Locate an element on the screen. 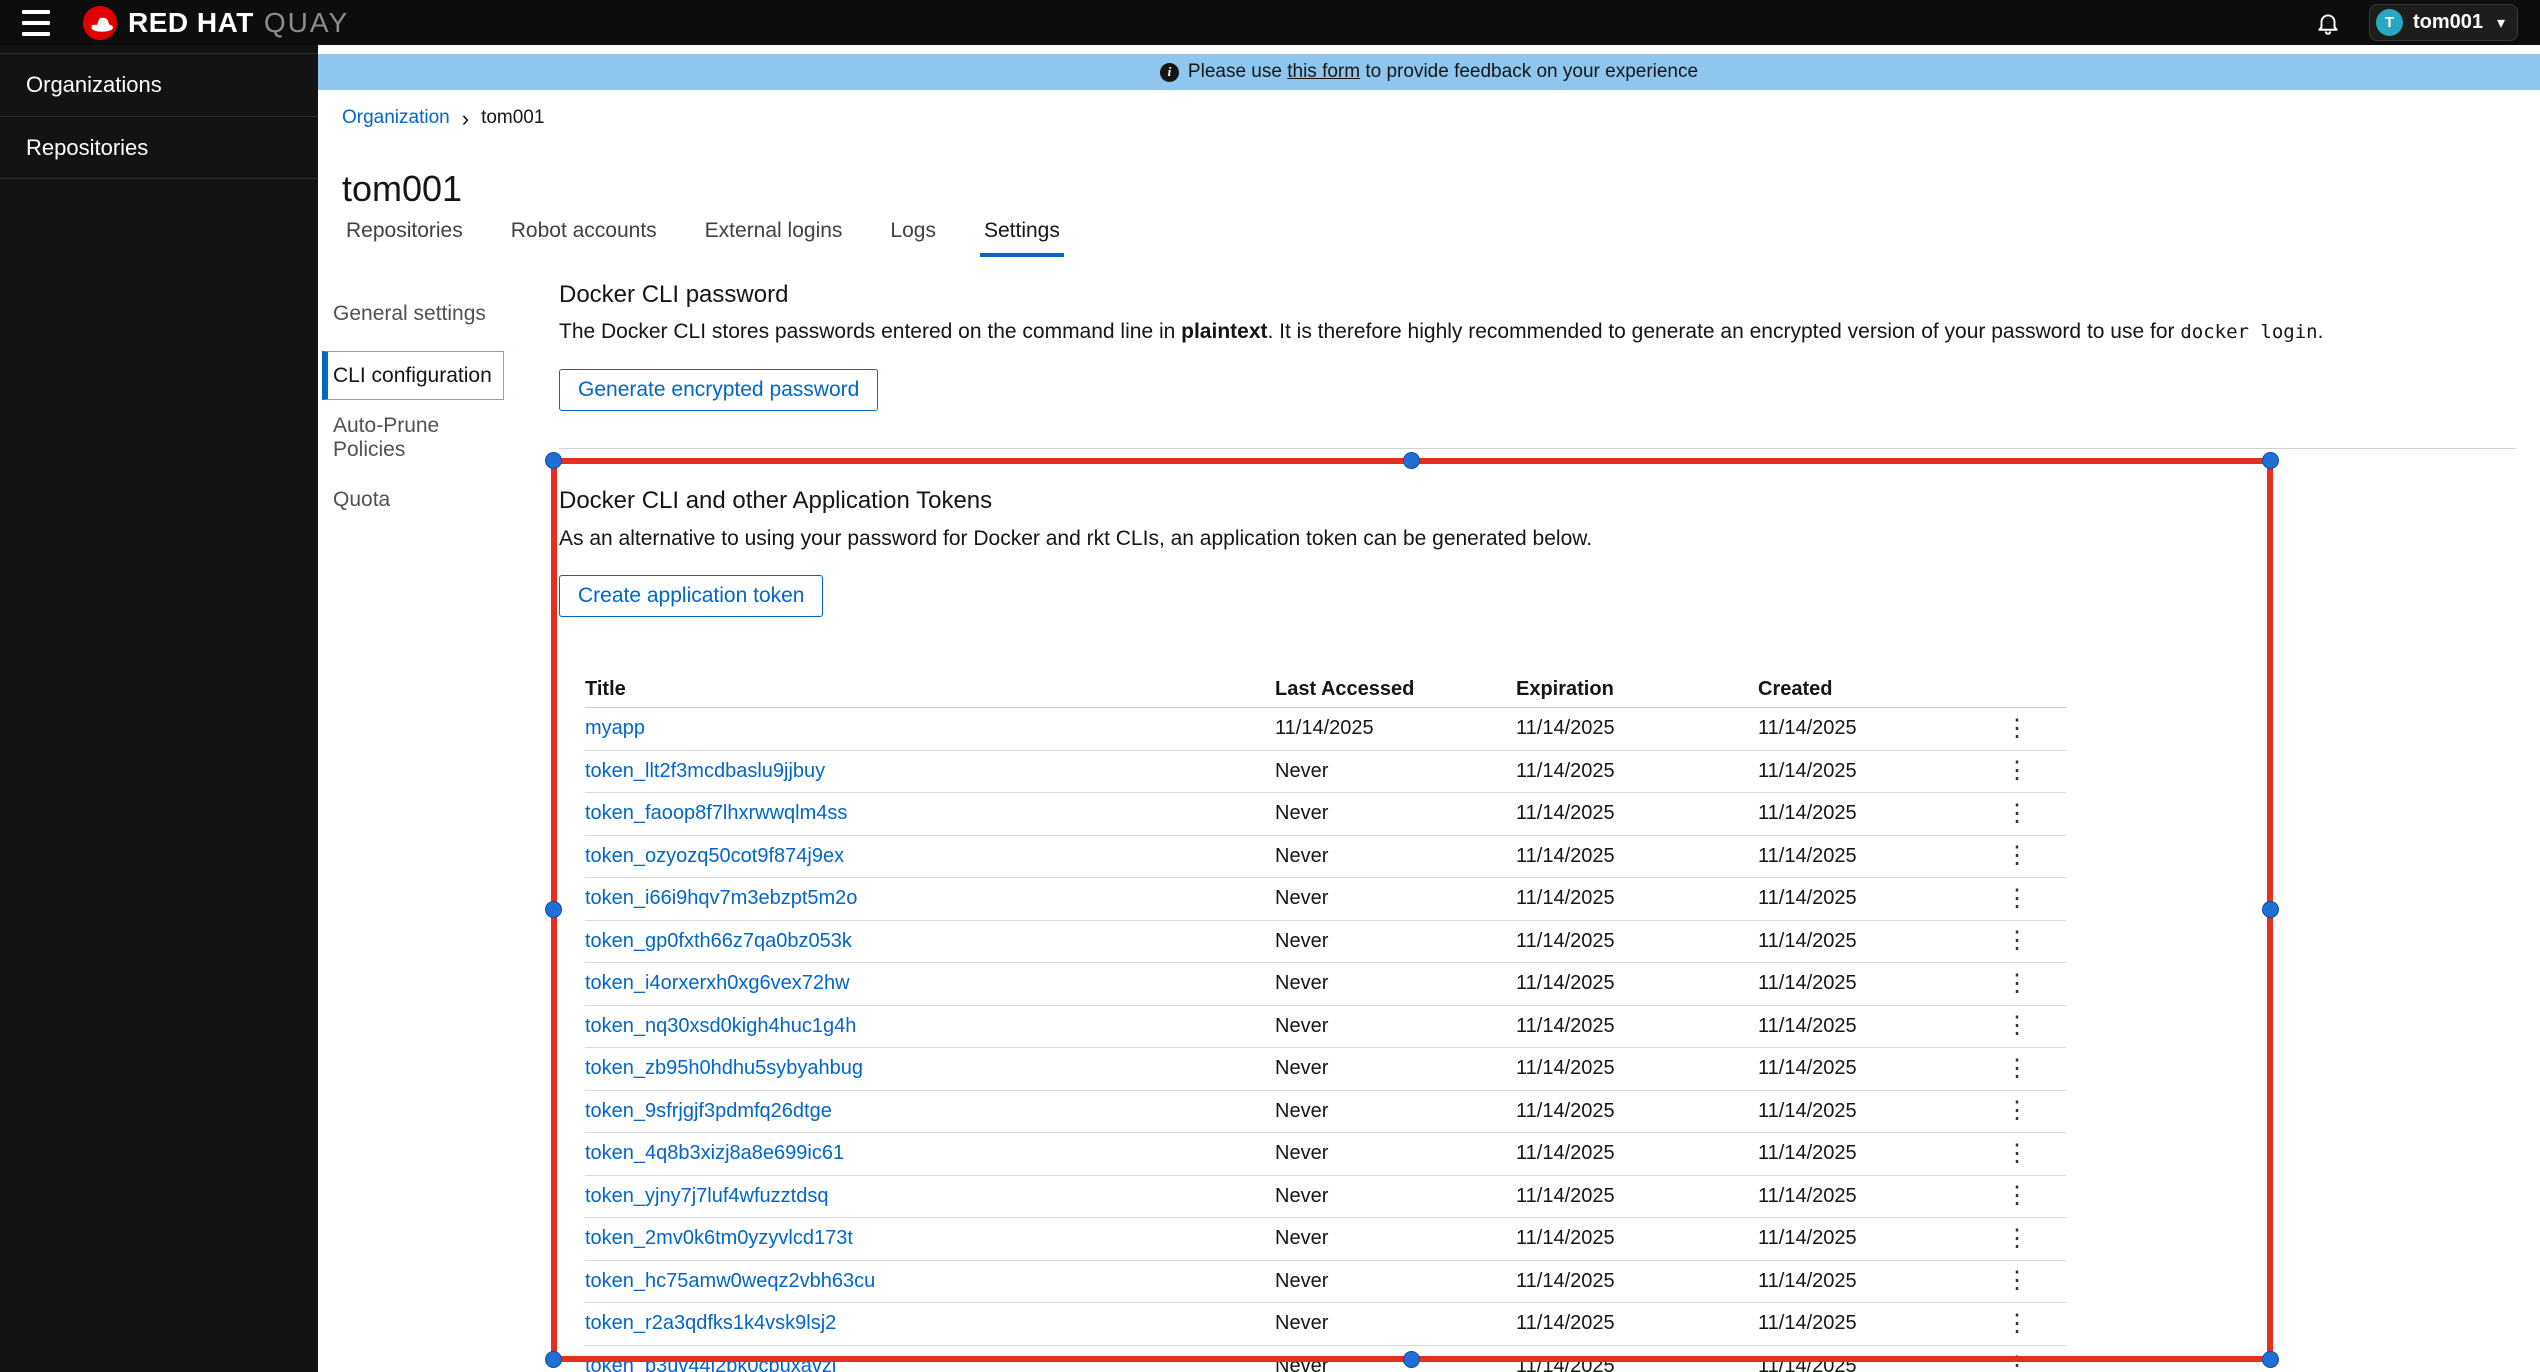  token-title-cell: token_faoop8f7lhxrwwqlm4ss is located at coordinates (930, 813).